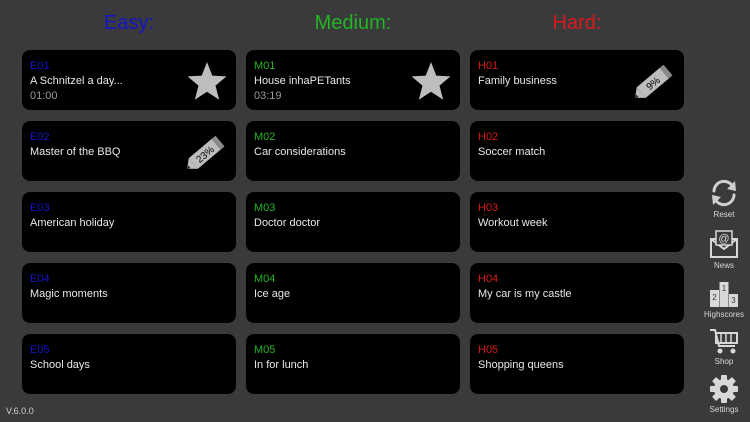  What do you see at coordinates (75, 152) in the screenshot?
I see `level-title: Master of the BBQ` at bounding box center [75, 152].